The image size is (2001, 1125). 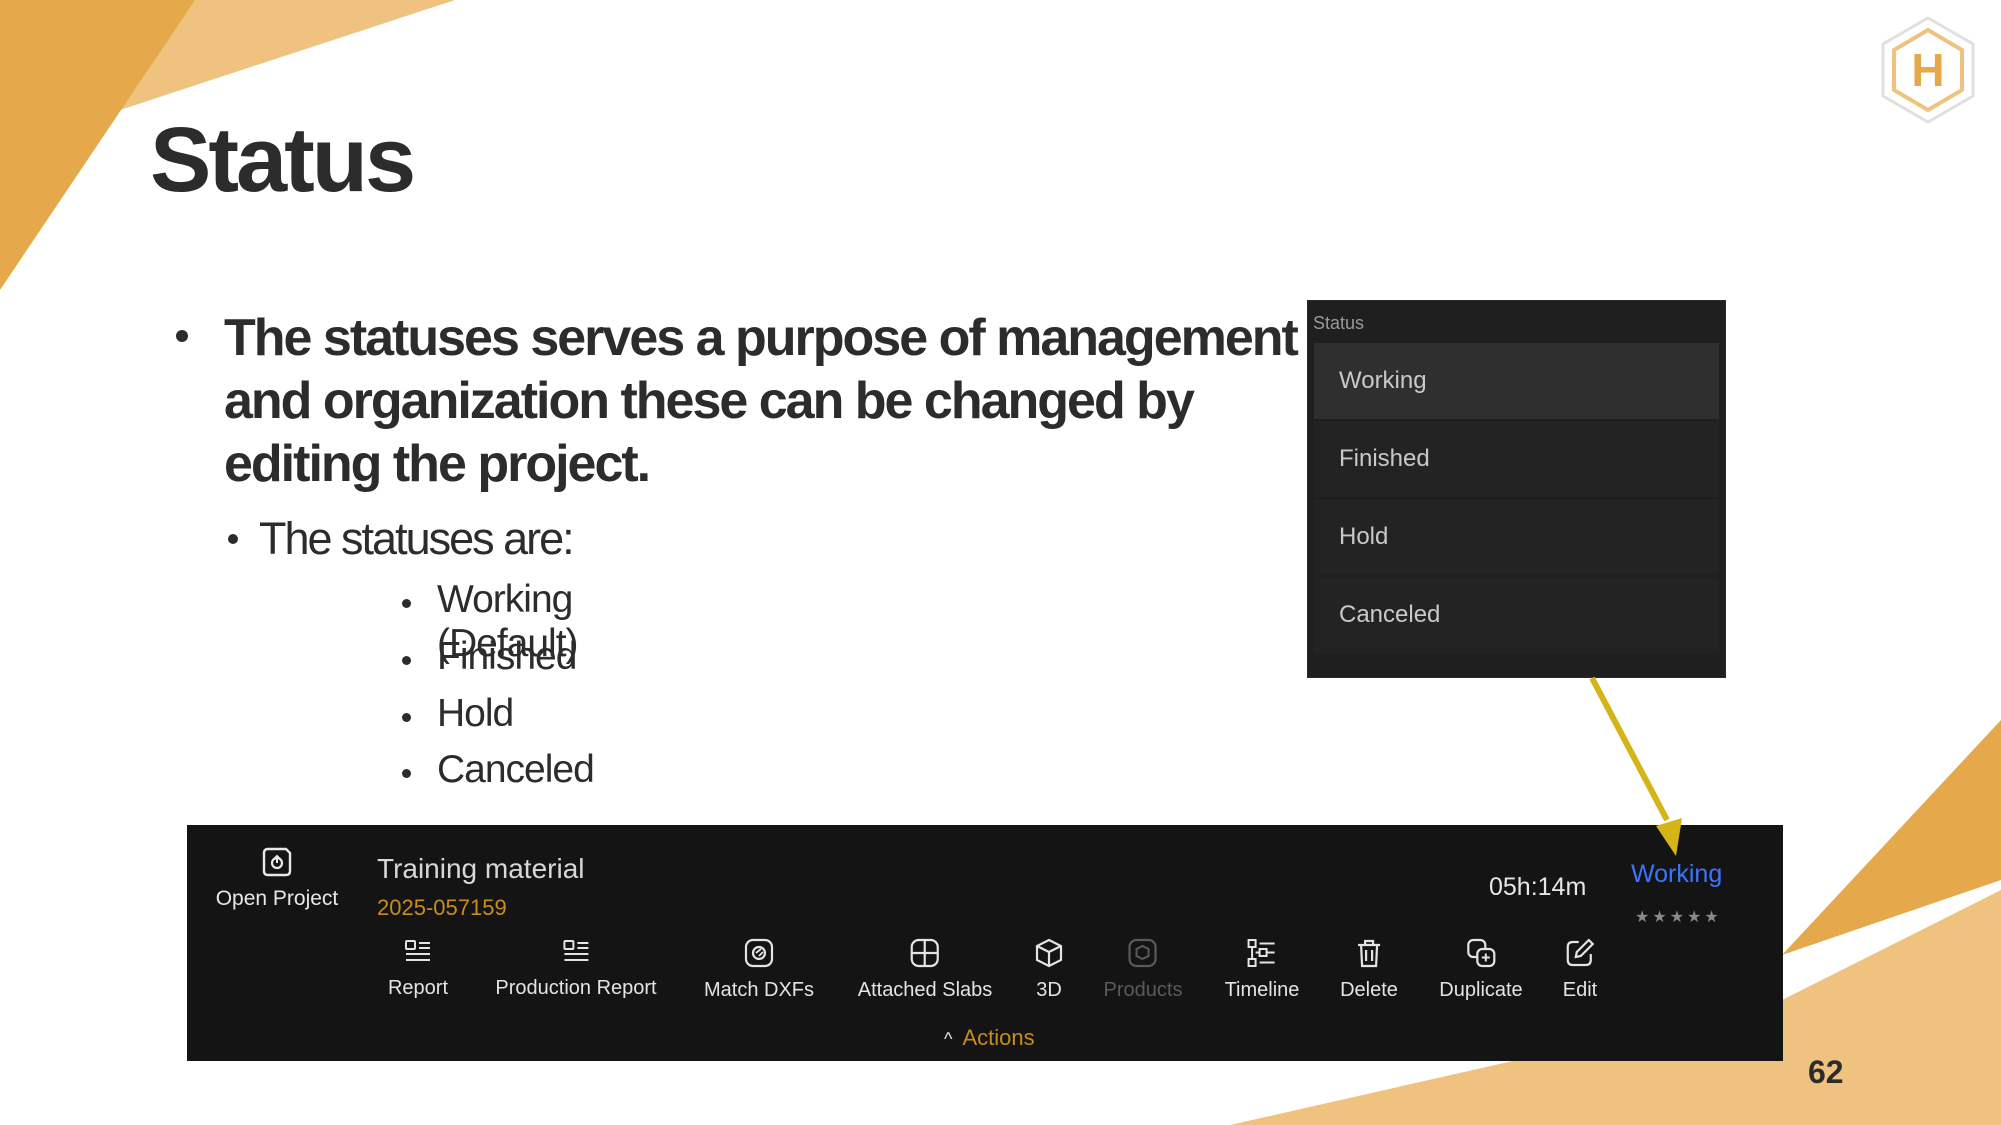 What do you see at coordinates (1676, 874) in the screenshot?
I see `project-status: Working` at bounding box center [1676, 874].